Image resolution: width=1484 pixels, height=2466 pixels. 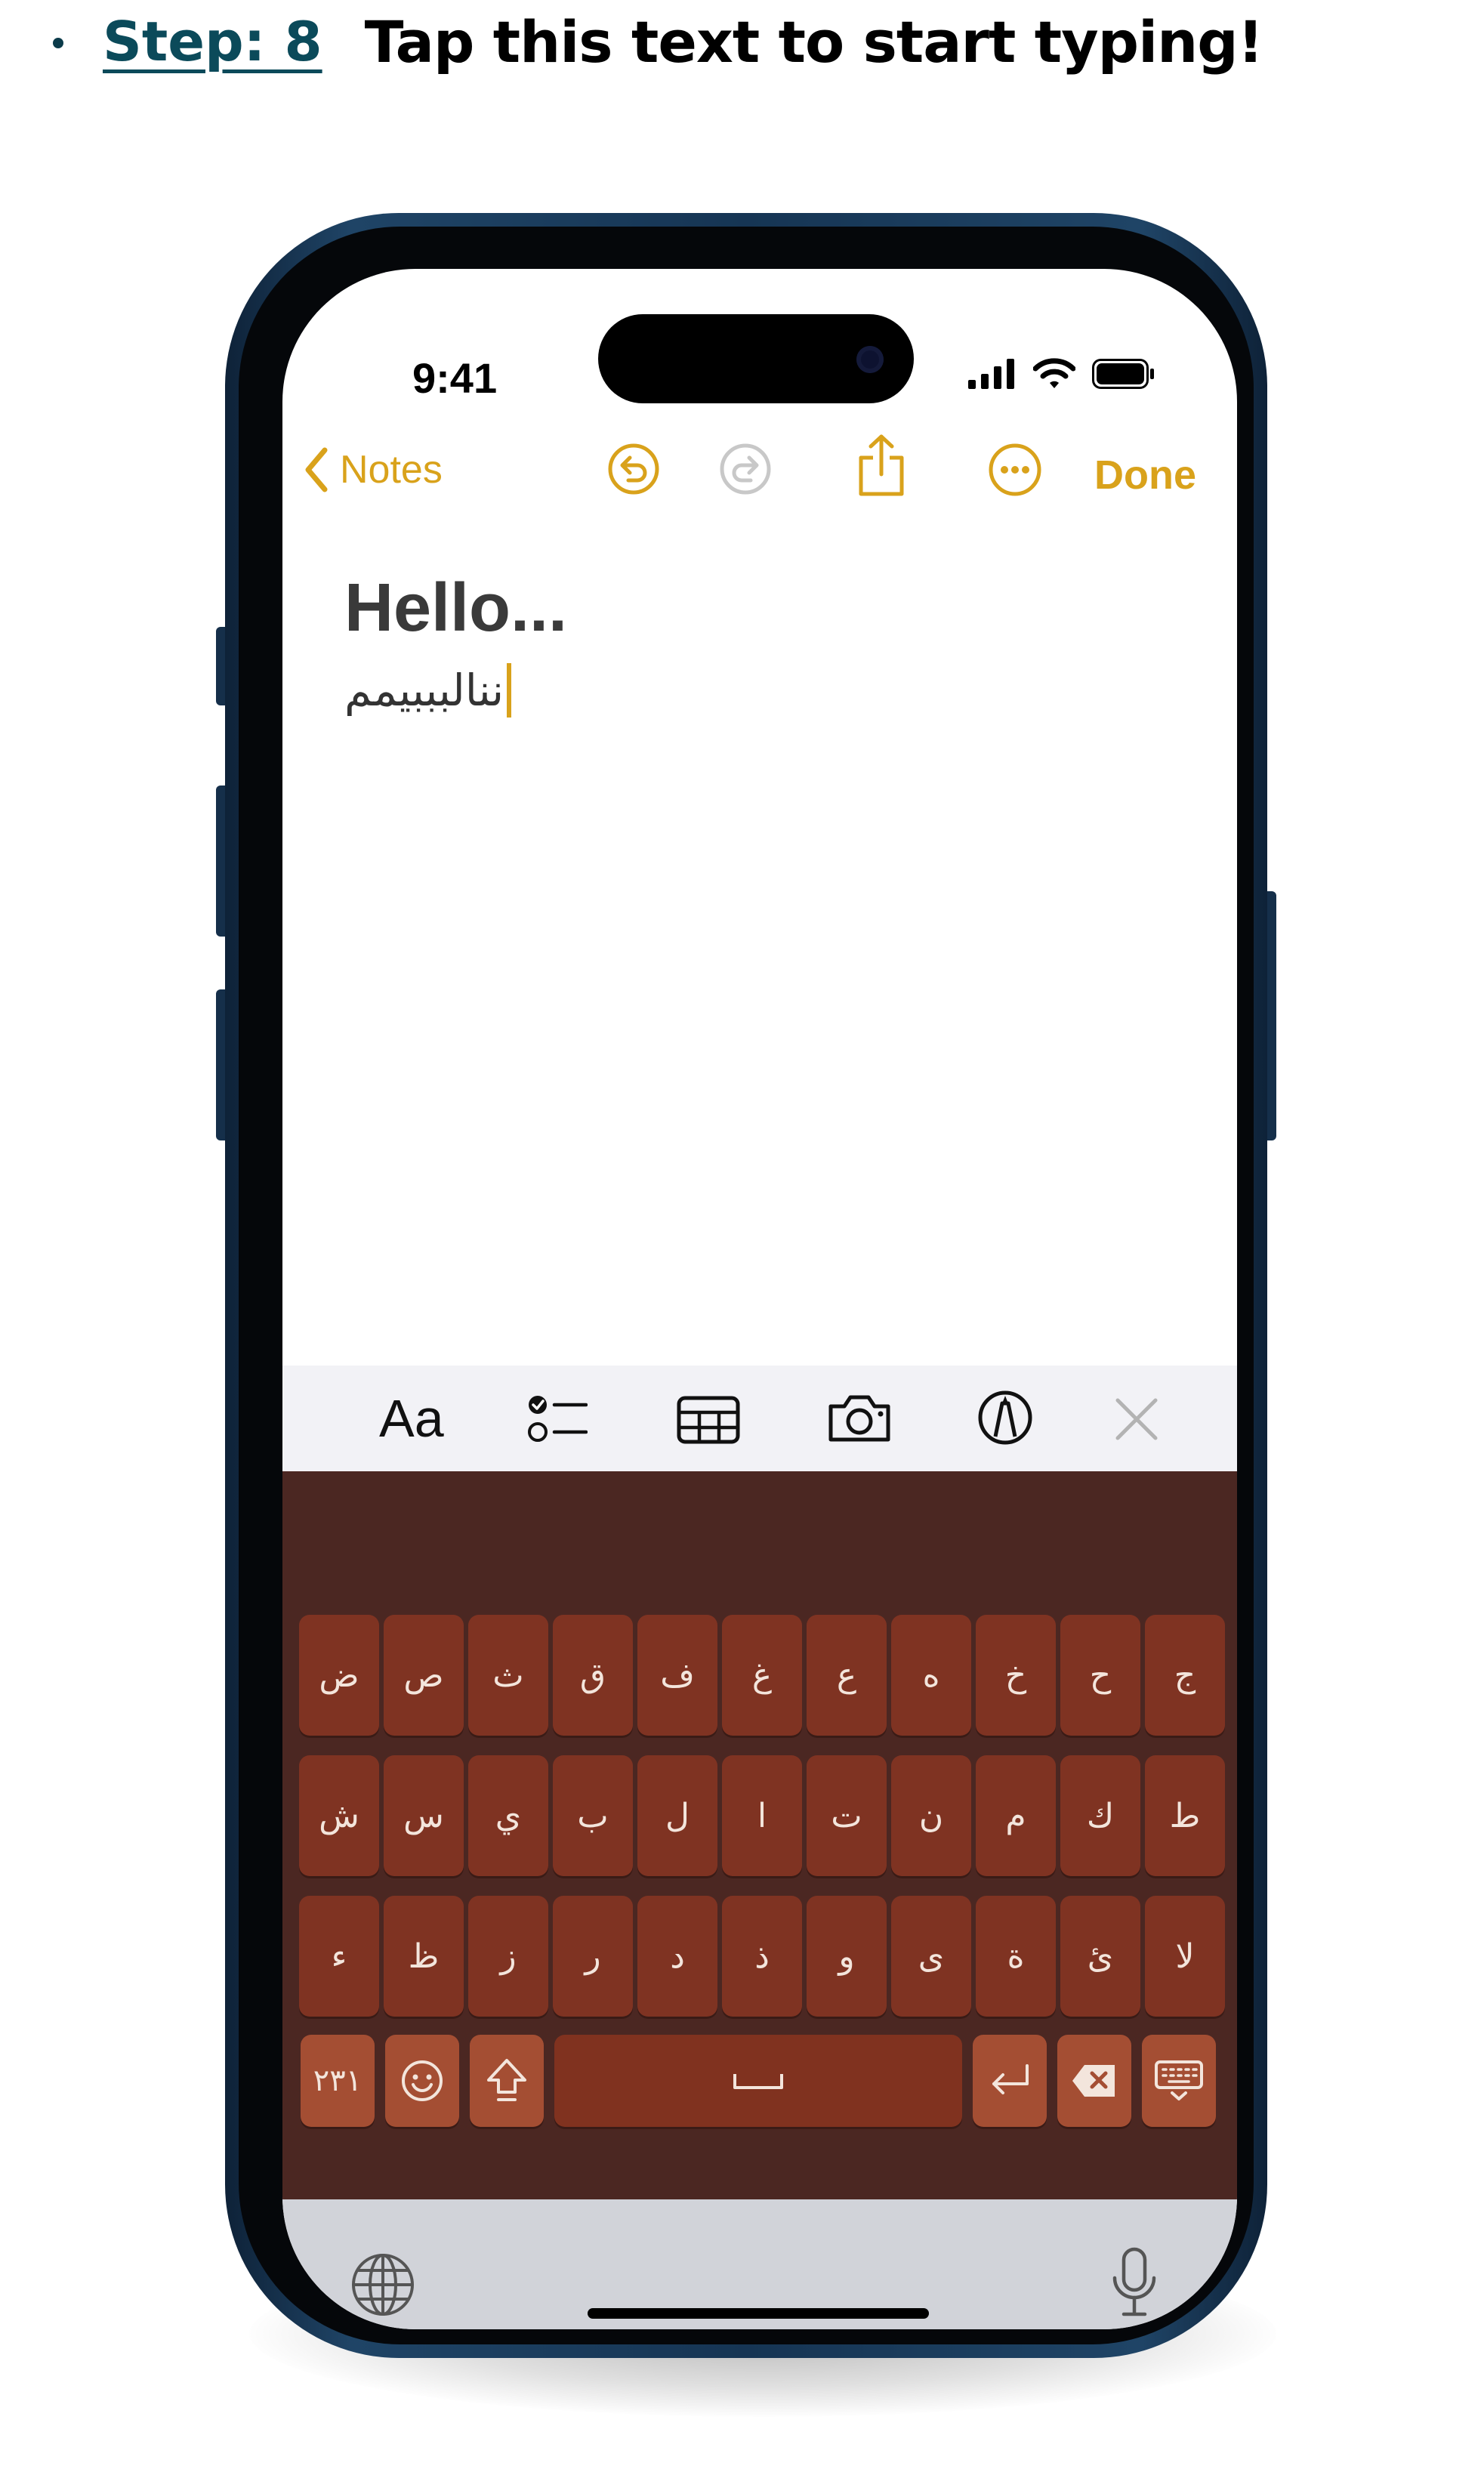 I want to click on status-icons, so click(x=1061, y=374).